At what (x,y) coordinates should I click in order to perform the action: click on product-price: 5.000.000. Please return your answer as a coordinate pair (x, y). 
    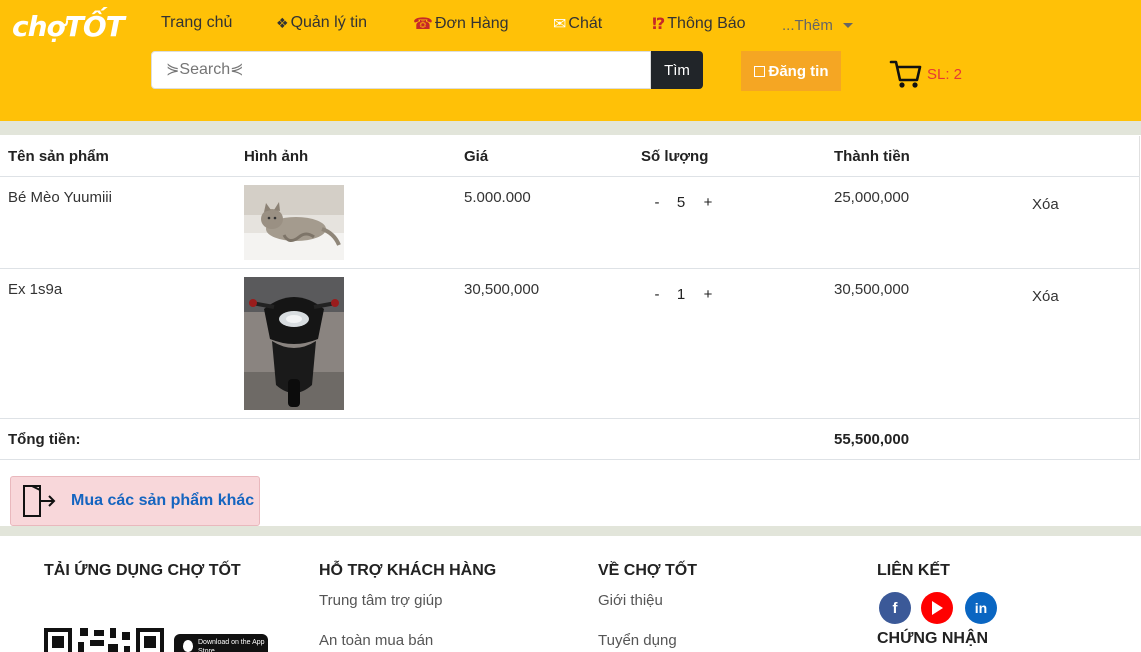
    Looking at the image, I should click on (497, 197).